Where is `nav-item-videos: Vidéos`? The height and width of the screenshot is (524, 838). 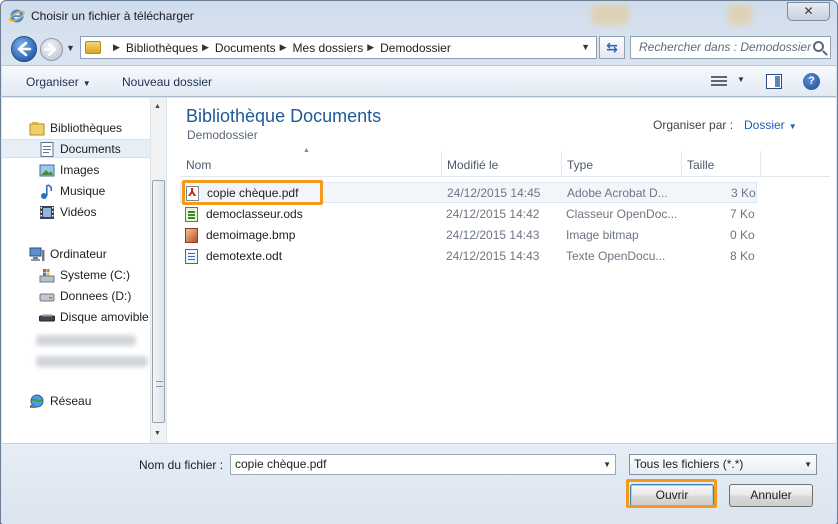 nav-item-videos: Vidéos is located at coordinates (76, 212).